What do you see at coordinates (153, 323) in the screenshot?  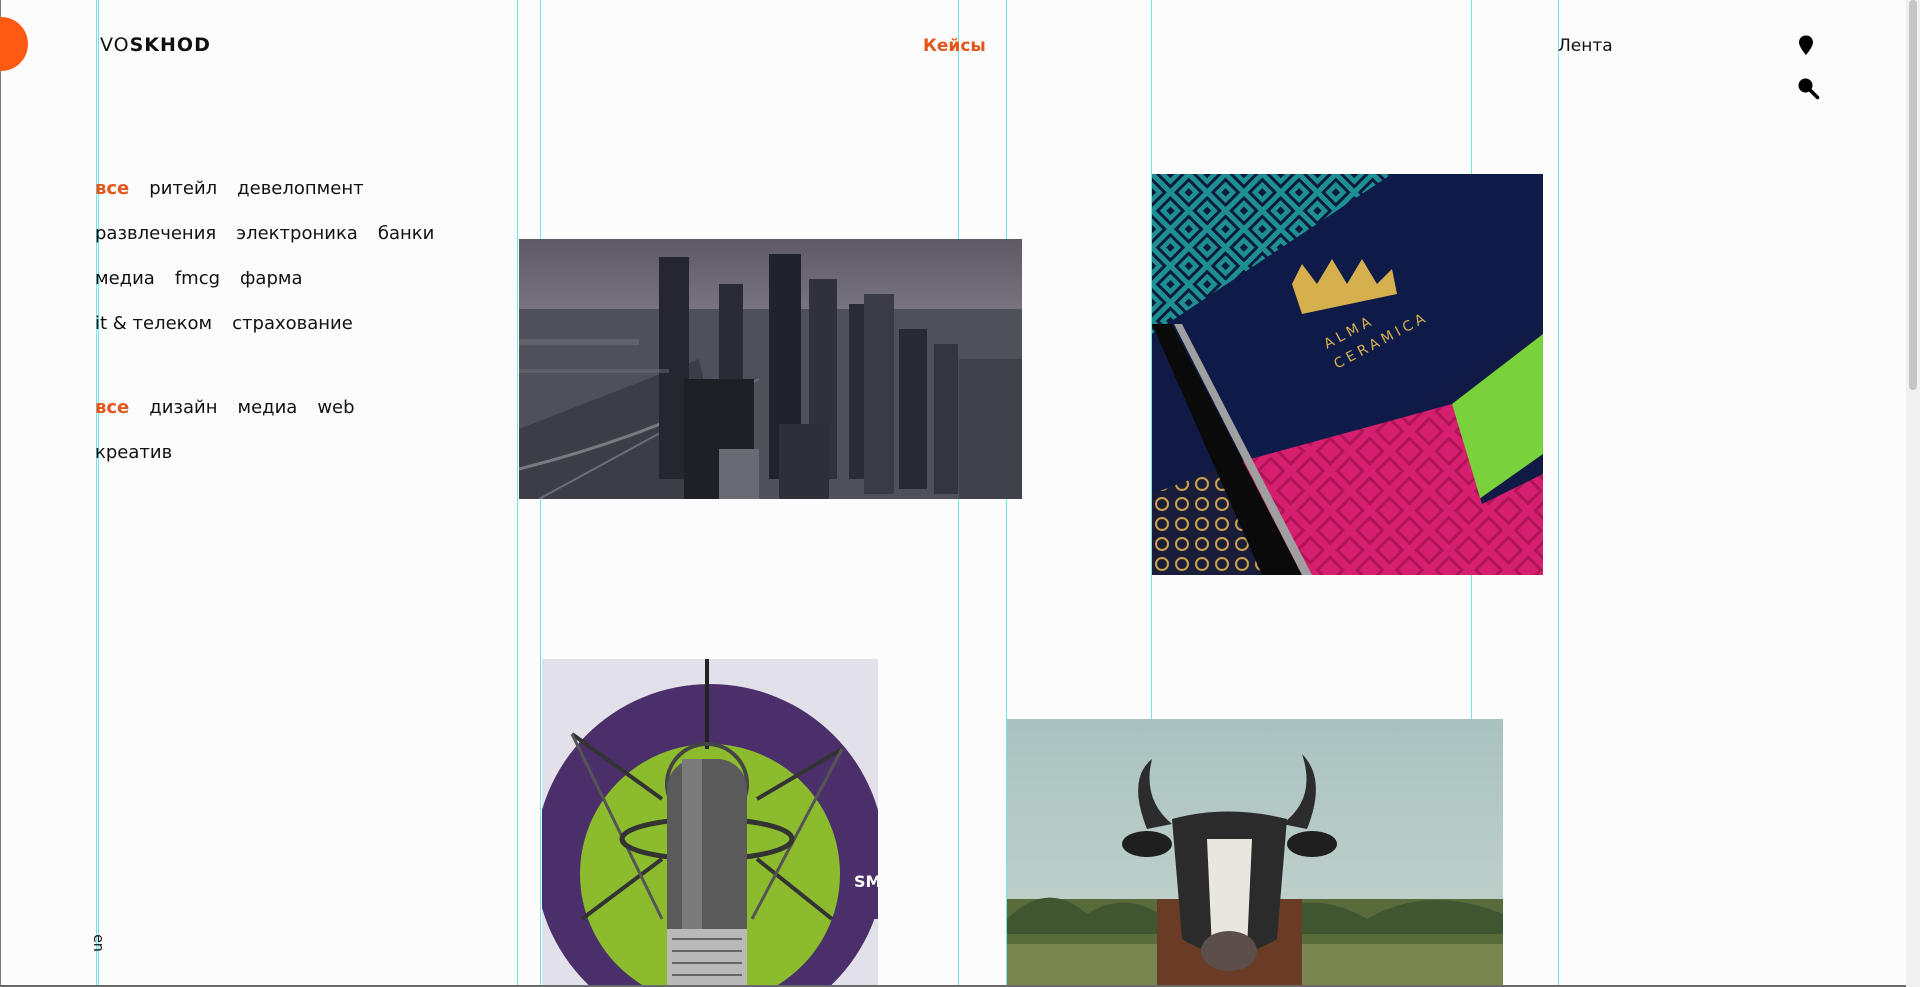 I see `filter-industry-it-telecom: it & телеком` at bounding box center [153, 323].